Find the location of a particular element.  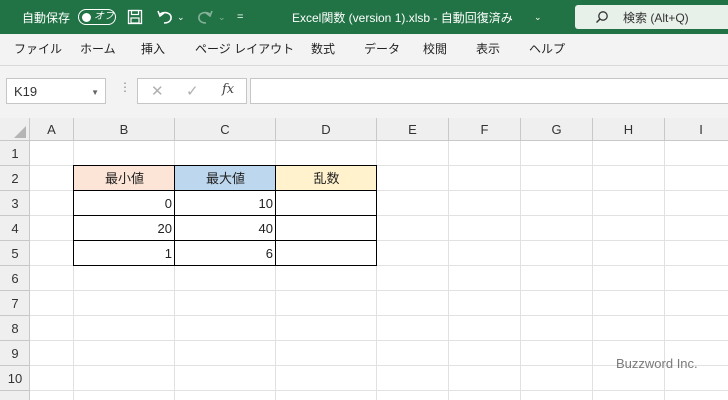

column-header-g: G is located at coordinates (557, 129).